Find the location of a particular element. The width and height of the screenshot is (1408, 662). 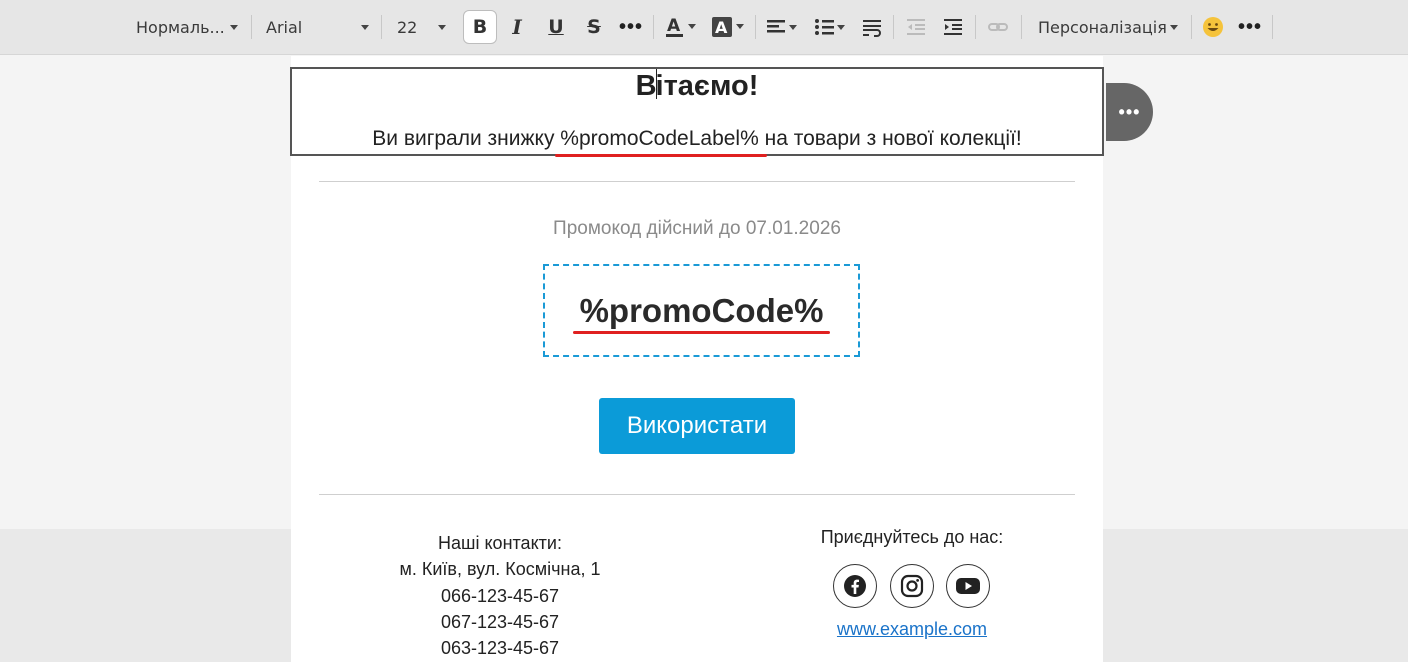

contacts-phone: 063-123-45-67 is located at coordinates (500, 648).